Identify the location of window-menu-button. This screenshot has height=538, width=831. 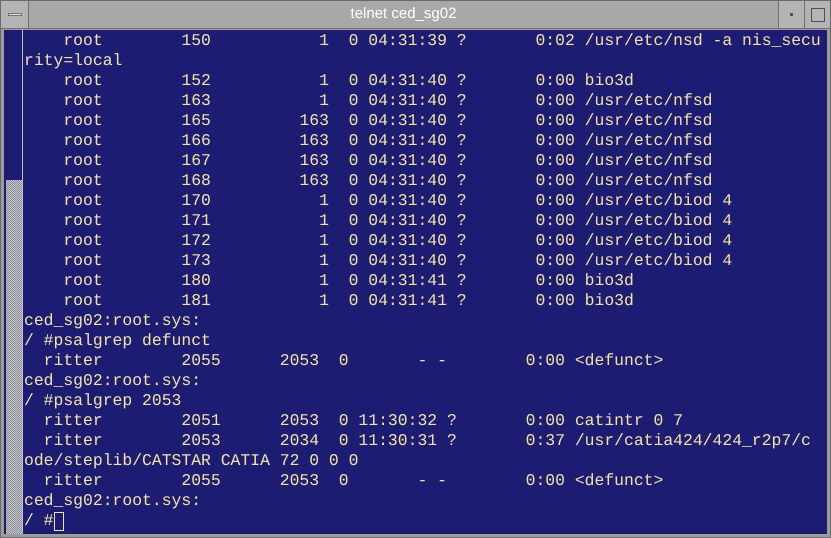
(15, 14).